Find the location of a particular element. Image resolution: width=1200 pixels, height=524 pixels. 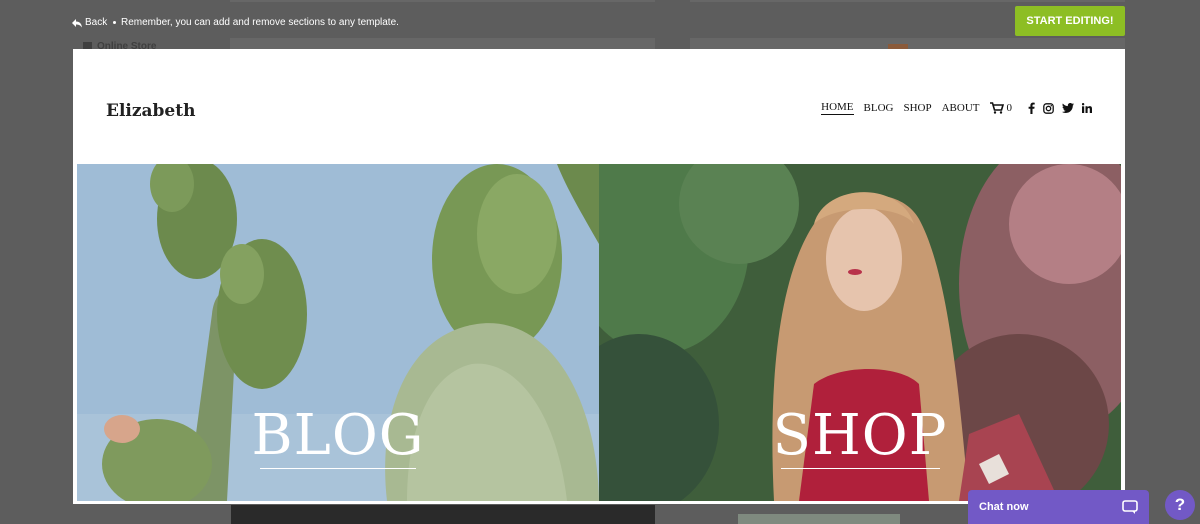

chat-label: Chat now is located at coordinates (1004, 507).